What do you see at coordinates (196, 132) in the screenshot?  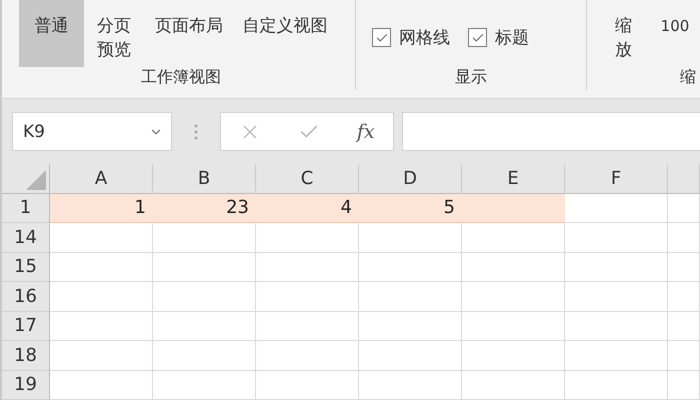 I see `grip-icon` at bounding box center [196, 132].